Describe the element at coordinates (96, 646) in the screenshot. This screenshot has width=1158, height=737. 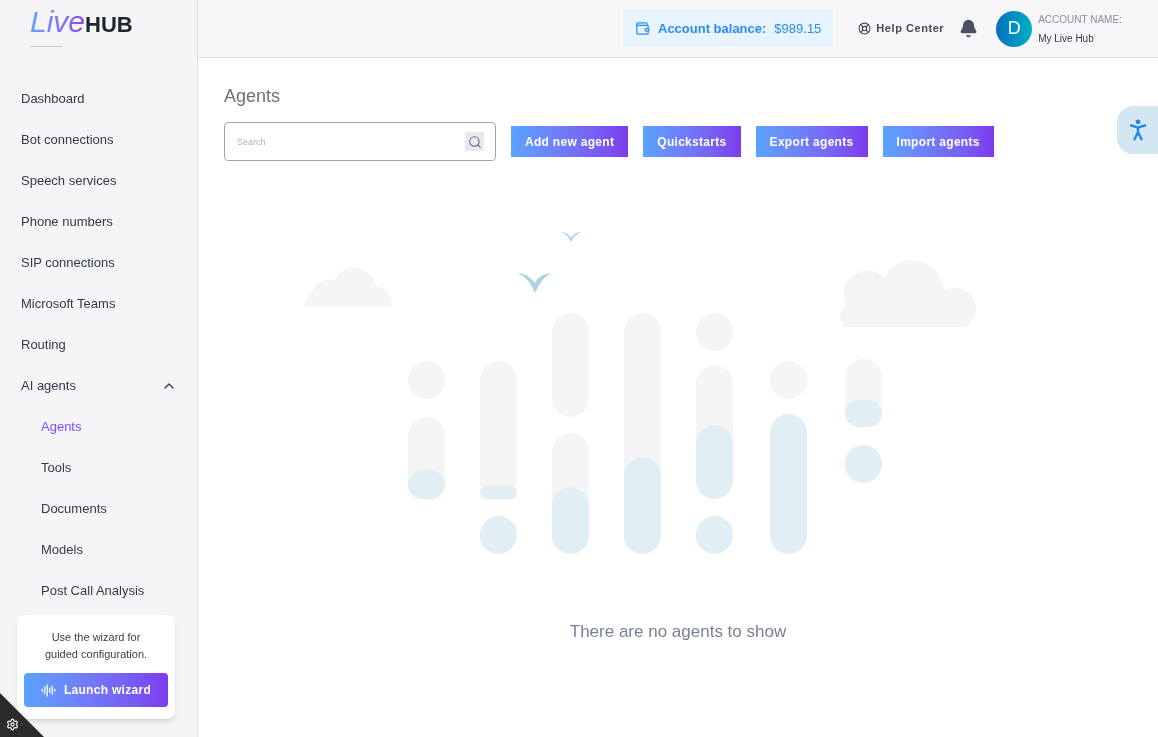
I see `wizard-text: Use the wizard for guided configuration.` at that location.